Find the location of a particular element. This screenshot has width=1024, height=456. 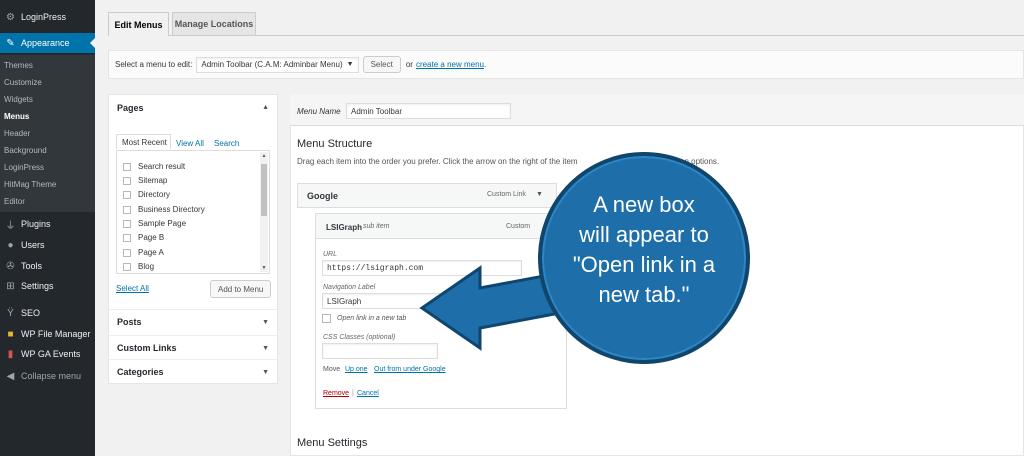

css-classes-label: CSS Classes (optional) is located at coordinates (359, 337).